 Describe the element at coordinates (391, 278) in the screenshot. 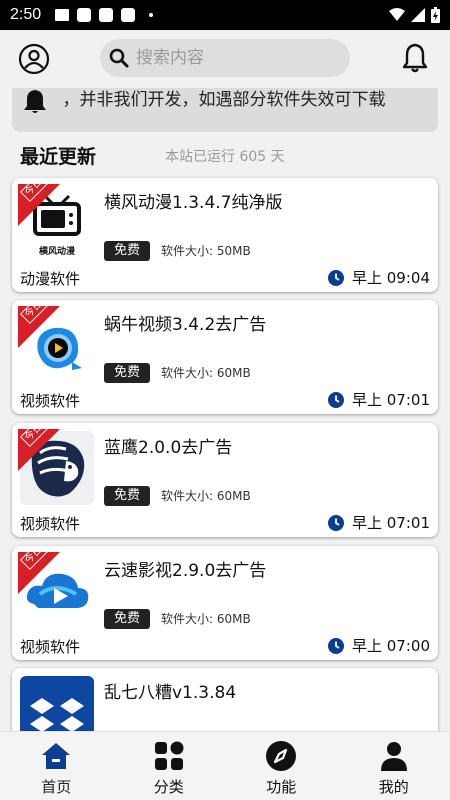

I see `update-time-text: 早上 09:04` at that location.